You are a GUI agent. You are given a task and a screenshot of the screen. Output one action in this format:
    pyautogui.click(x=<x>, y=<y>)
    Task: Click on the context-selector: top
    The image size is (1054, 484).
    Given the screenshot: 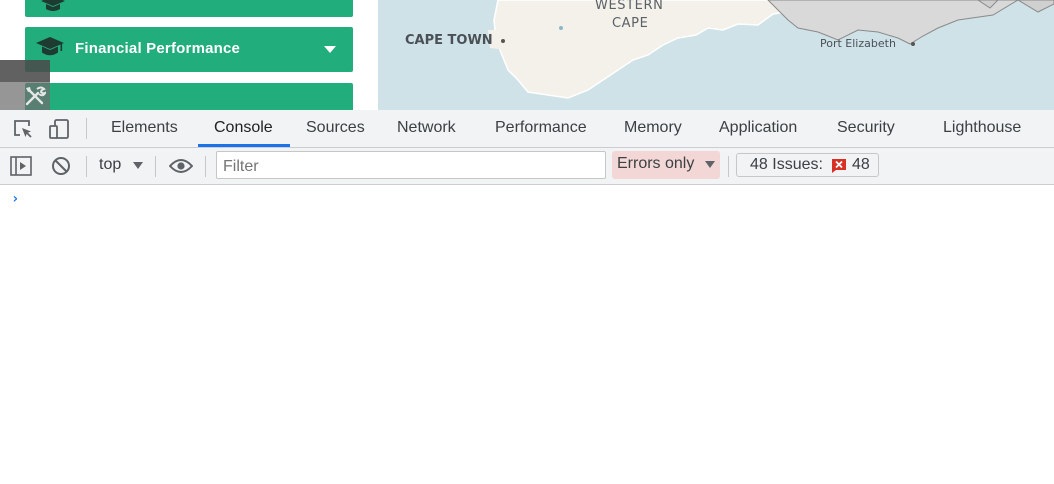 What is the action you would take?
    pyautogui.click(x=110, y=165)
    